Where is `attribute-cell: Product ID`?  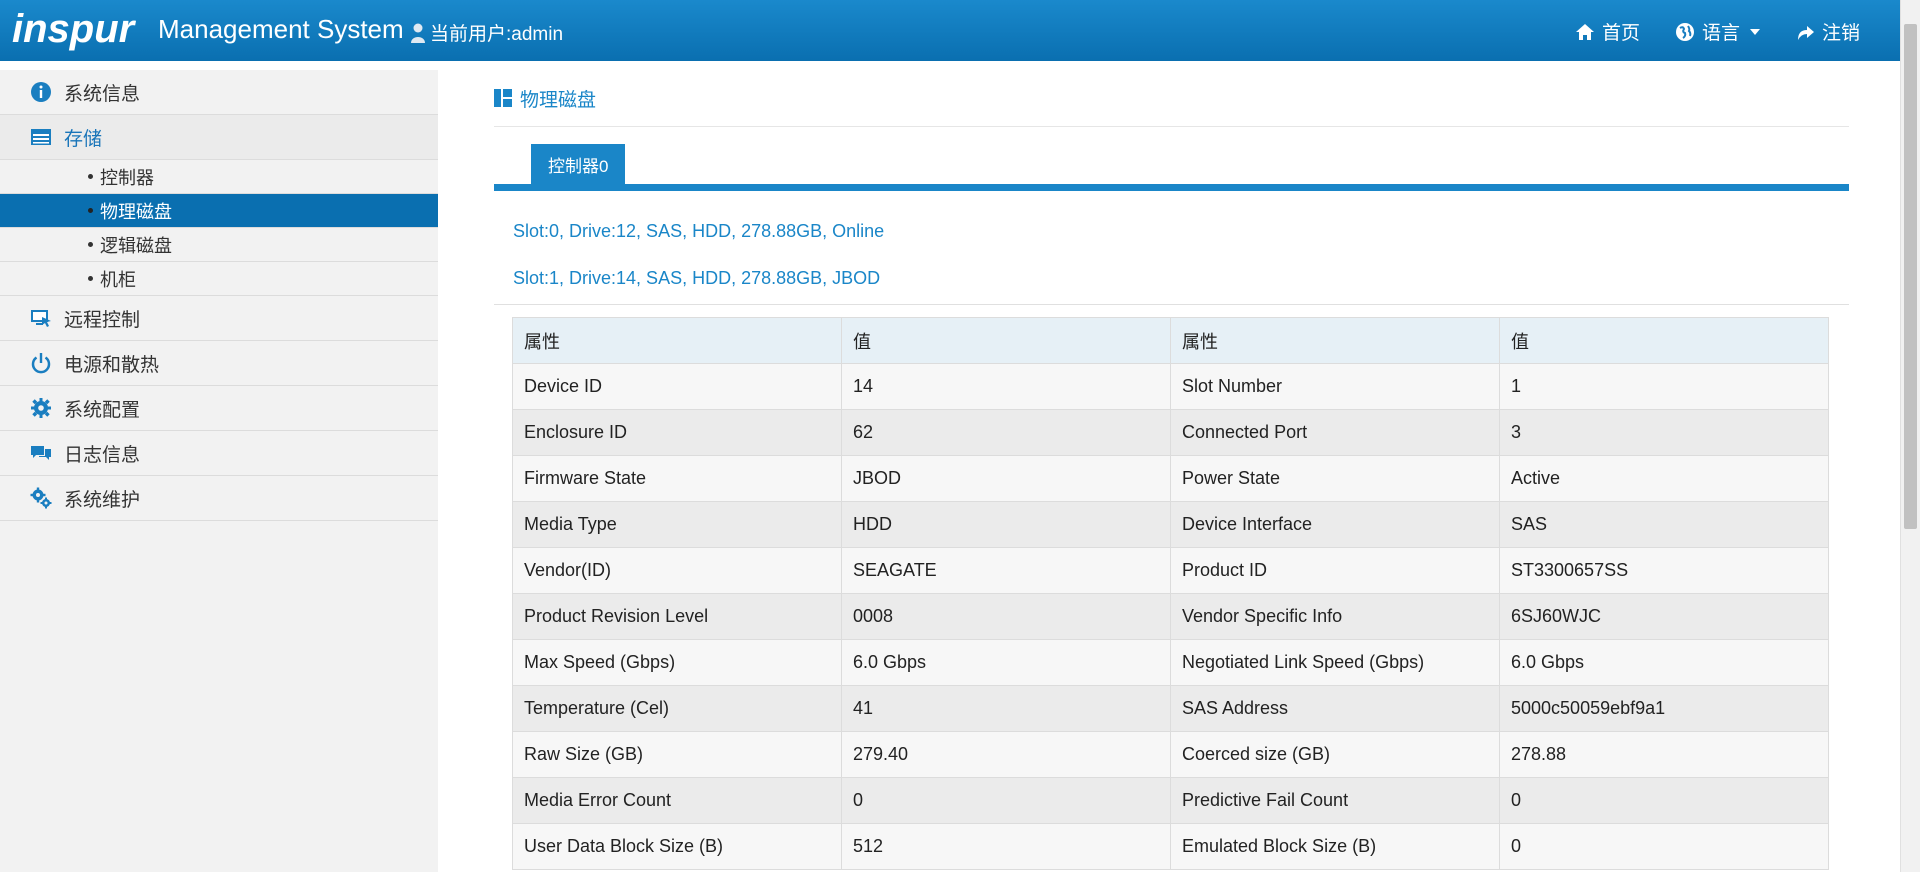
attribute-cell: Product ID is located at coordinates (1335, 570).